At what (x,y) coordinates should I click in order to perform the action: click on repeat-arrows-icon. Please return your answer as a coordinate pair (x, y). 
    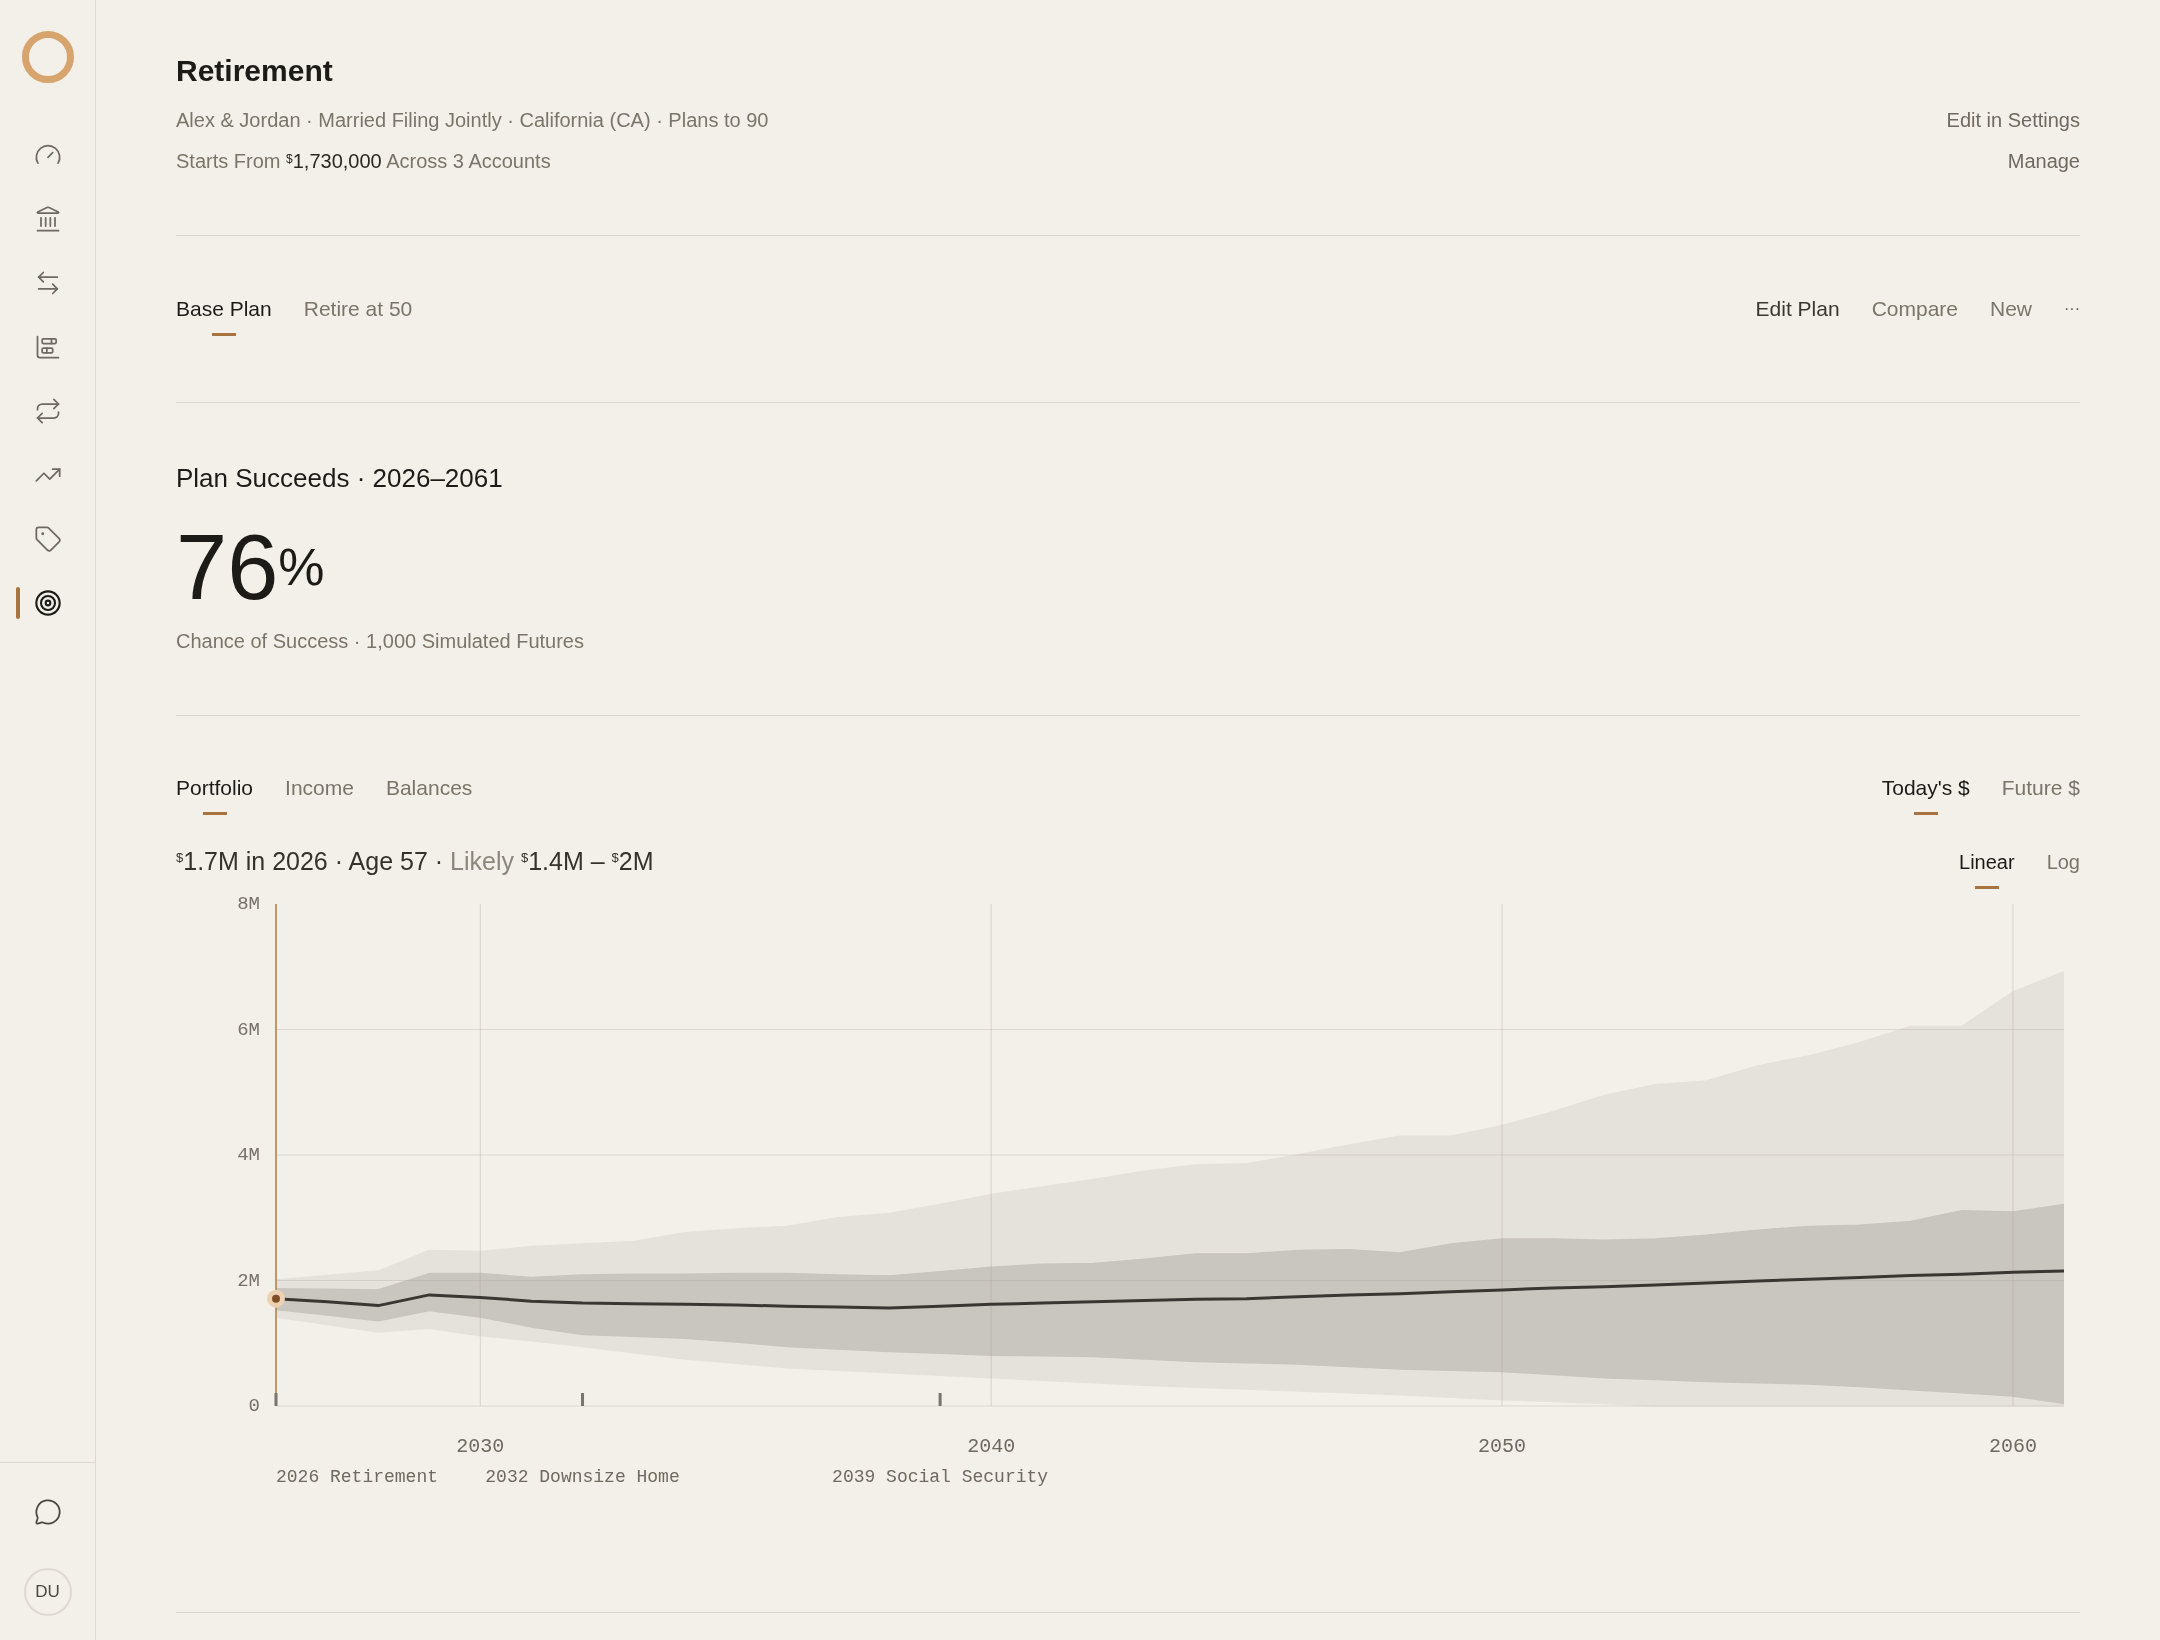
    Looking at the image, I should click on (48, 411).